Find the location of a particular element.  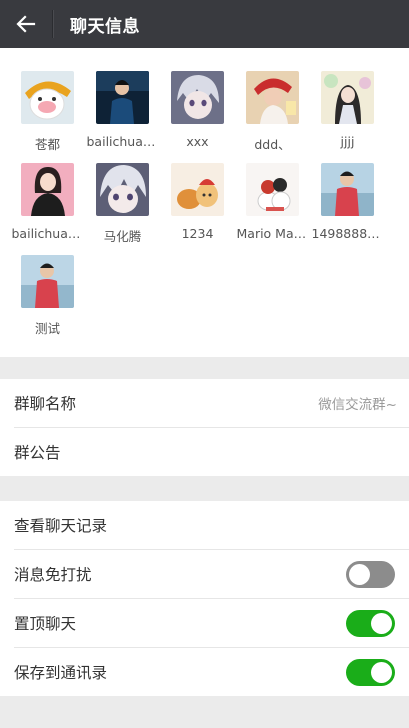

group-name-value: 微信交流群~ is located at coordinates (357, 405).